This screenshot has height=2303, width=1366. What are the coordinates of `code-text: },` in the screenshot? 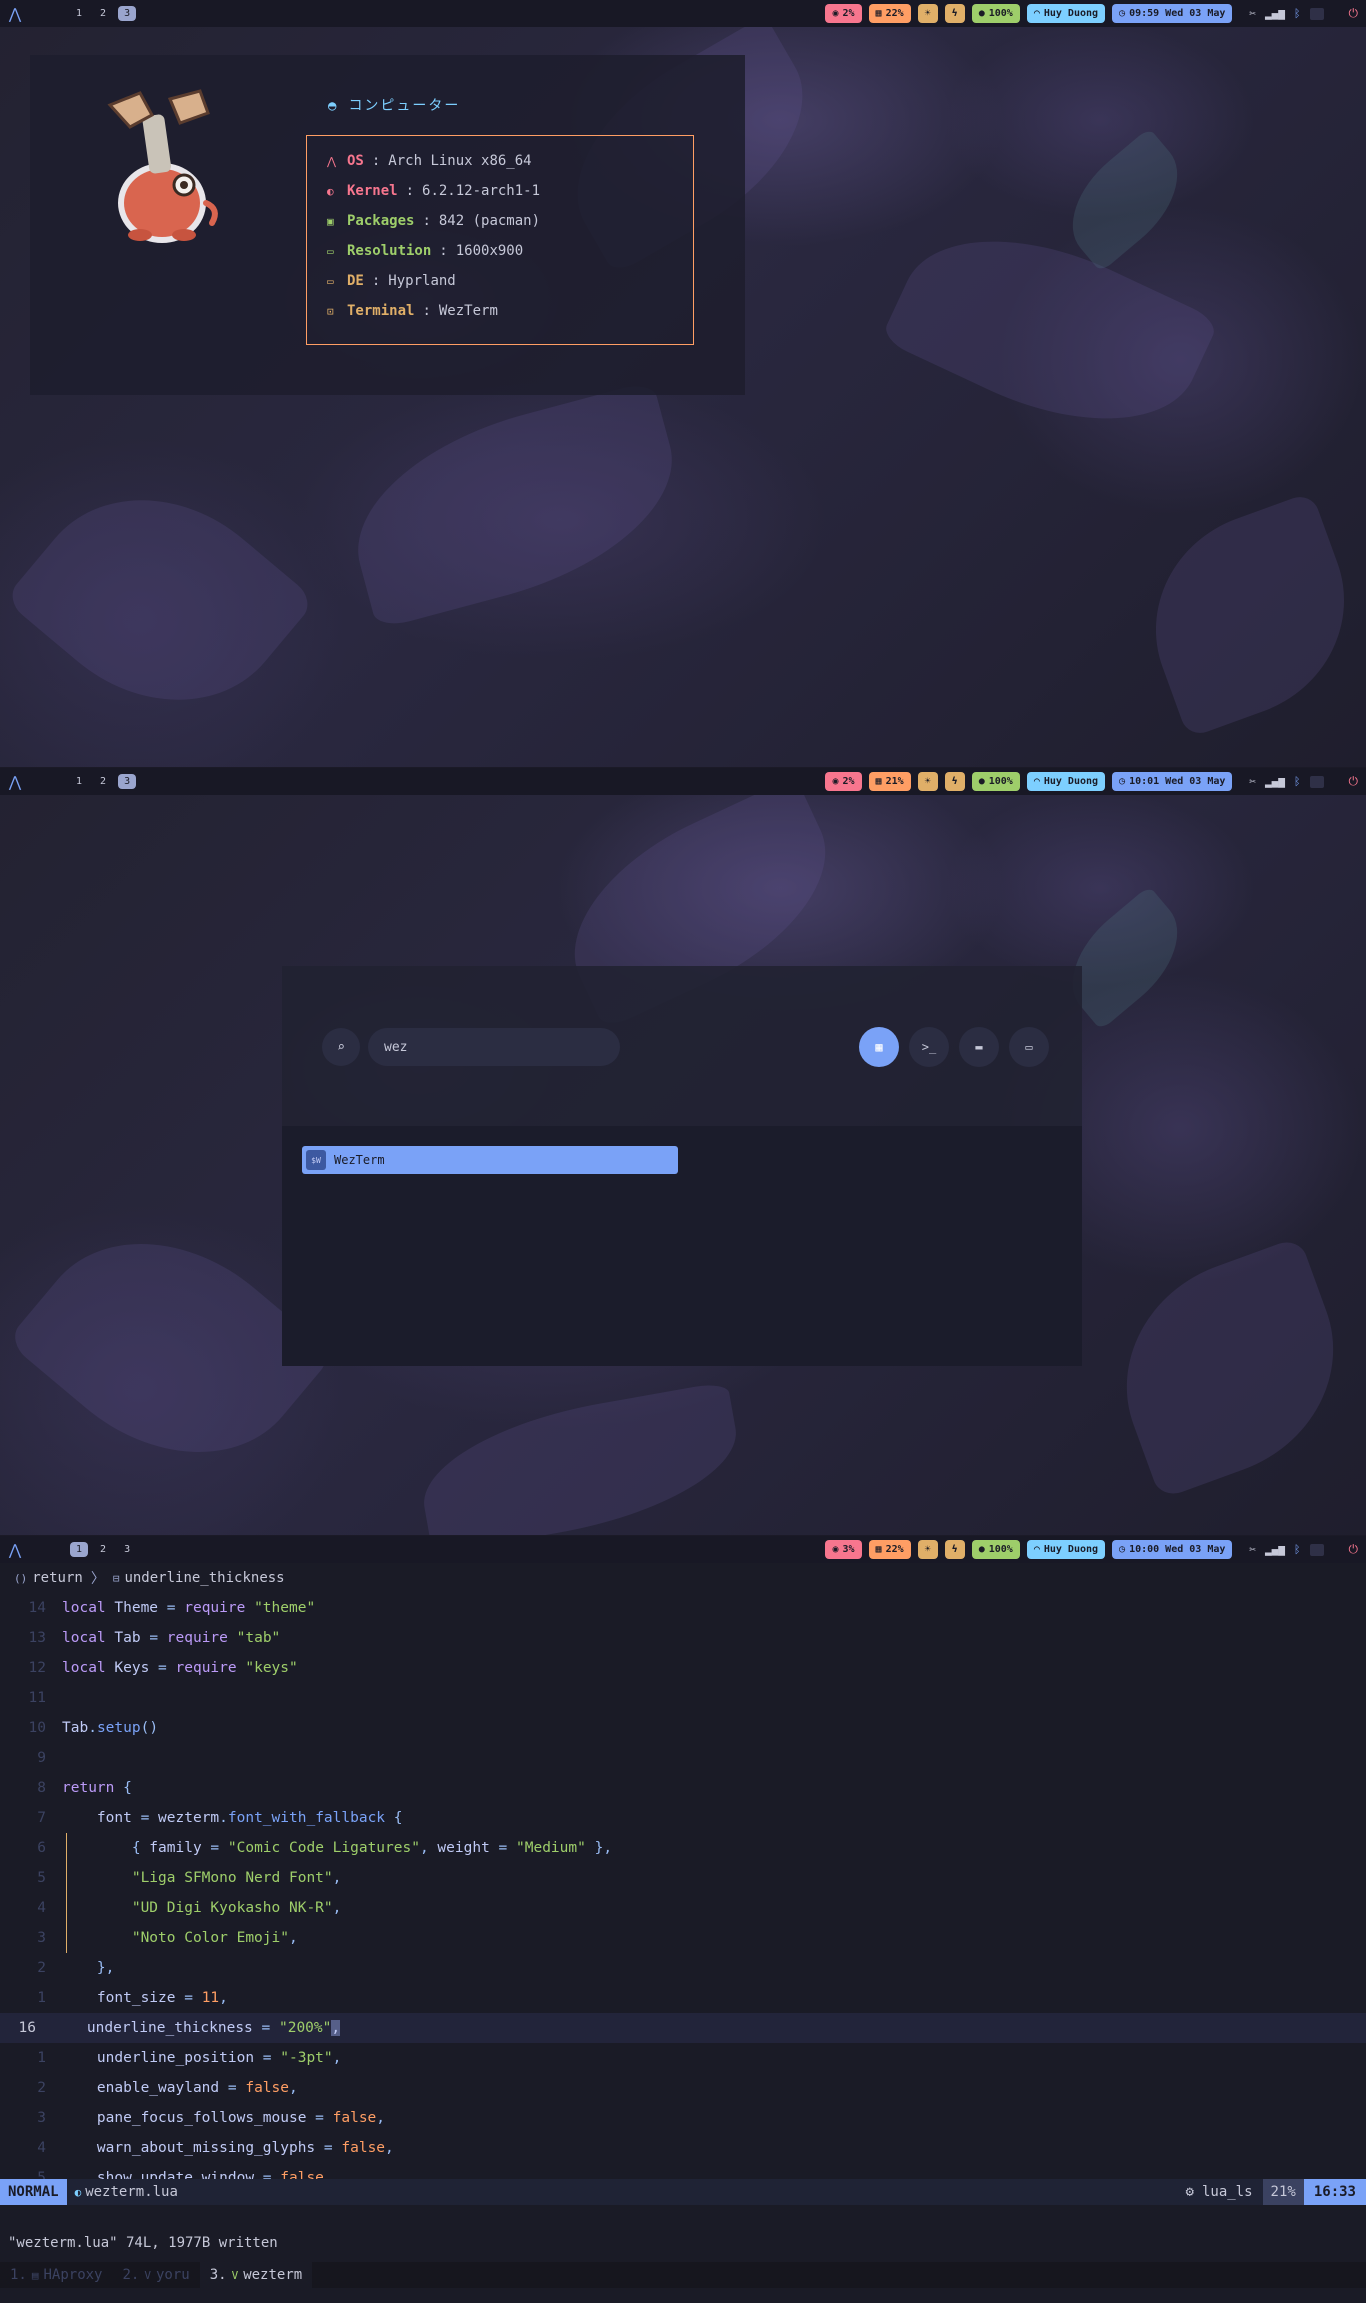 It's located at (105, 1968).